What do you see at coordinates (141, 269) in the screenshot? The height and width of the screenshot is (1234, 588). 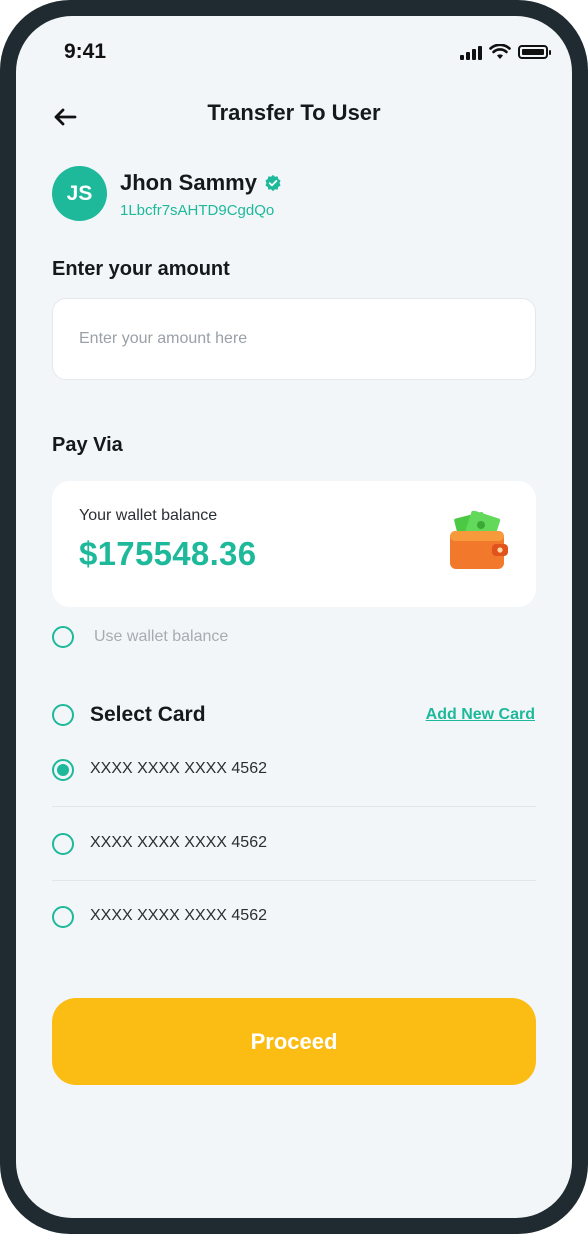 I see `amount-label: Enter your amount` at bounding box center [141, 269].